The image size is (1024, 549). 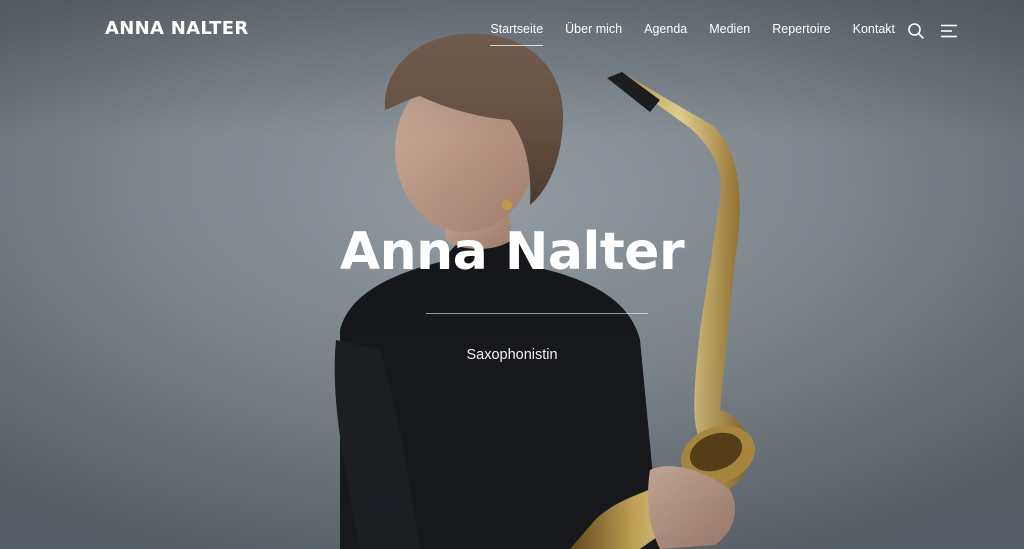 What do you see at coordinates (729, 32) in the screenshot?
I see `nav-item-medien: Medien` at bounding box center [729, 32].